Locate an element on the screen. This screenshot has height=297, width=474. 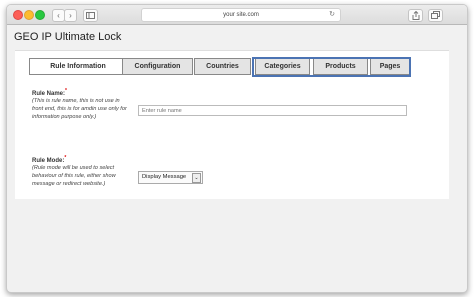
sidebar-icon is located at coordinates (90, 15).